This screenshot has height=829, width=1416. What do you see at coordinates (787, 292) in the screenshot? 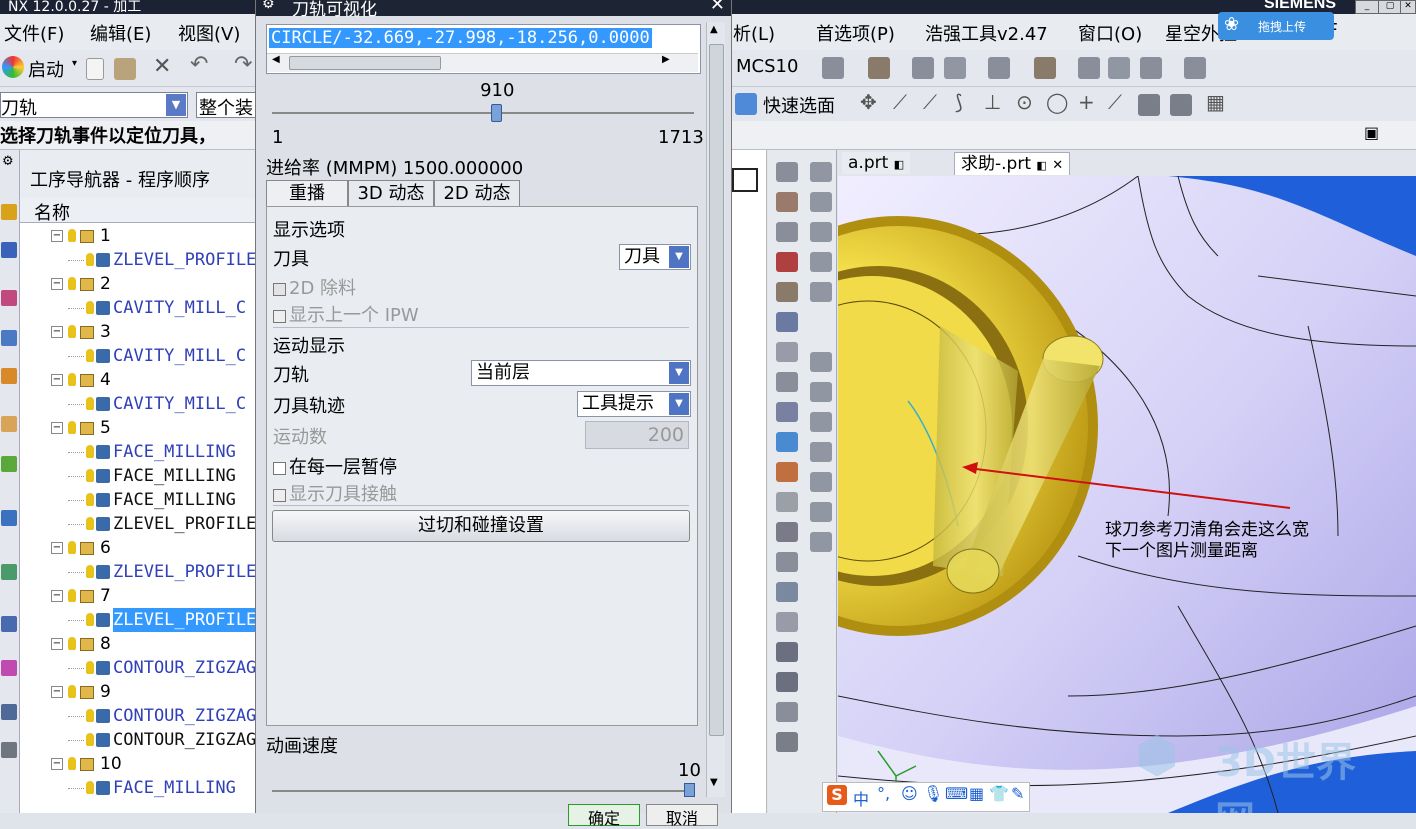
I see `create-program-icon` at bounding box center [787, 292].